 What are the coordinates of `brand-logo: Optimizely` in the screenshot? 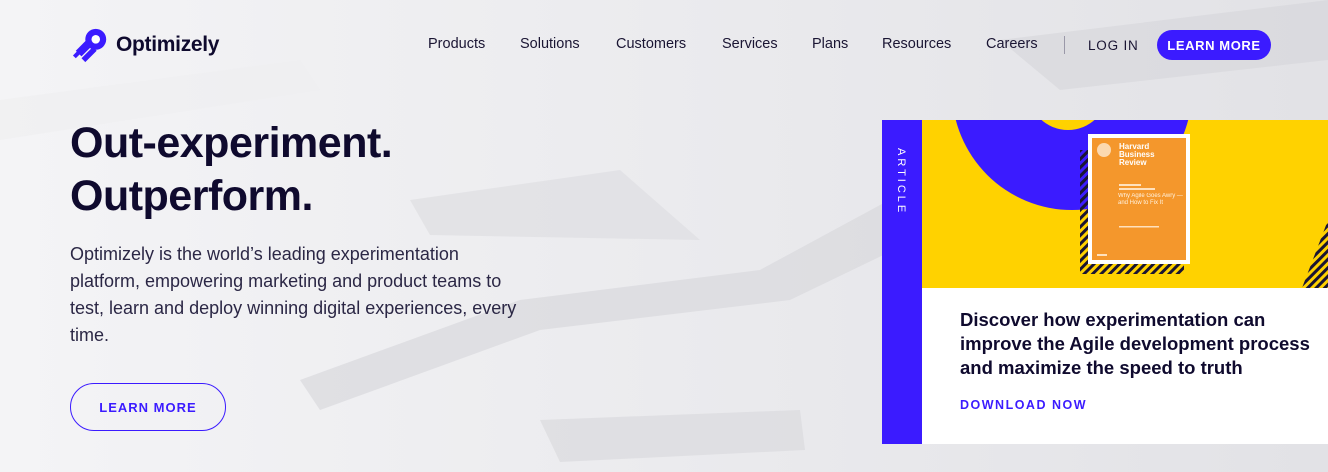 It's located at (146, 45).